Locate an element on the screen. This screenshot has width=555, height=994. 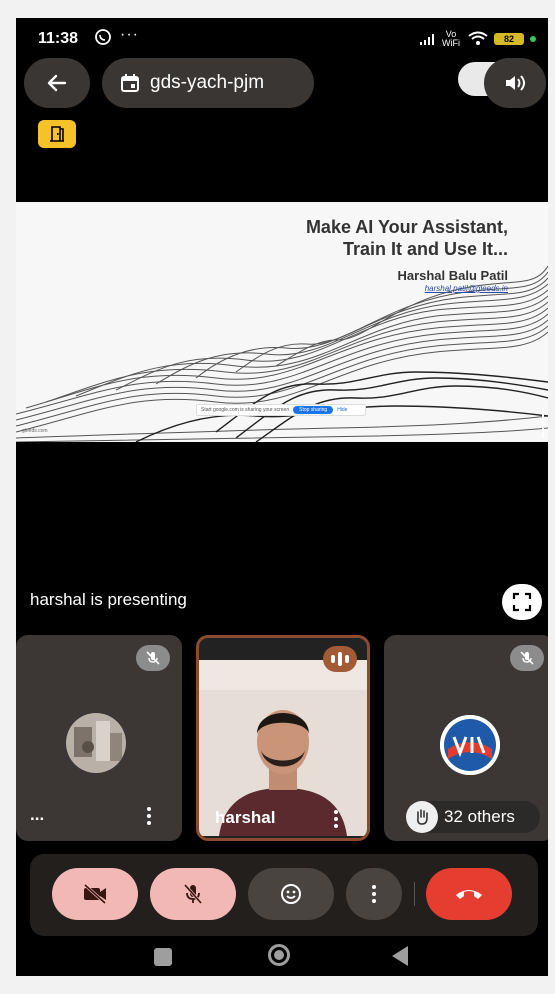
others-tile: 32 others is located at coordinates (466, 738).